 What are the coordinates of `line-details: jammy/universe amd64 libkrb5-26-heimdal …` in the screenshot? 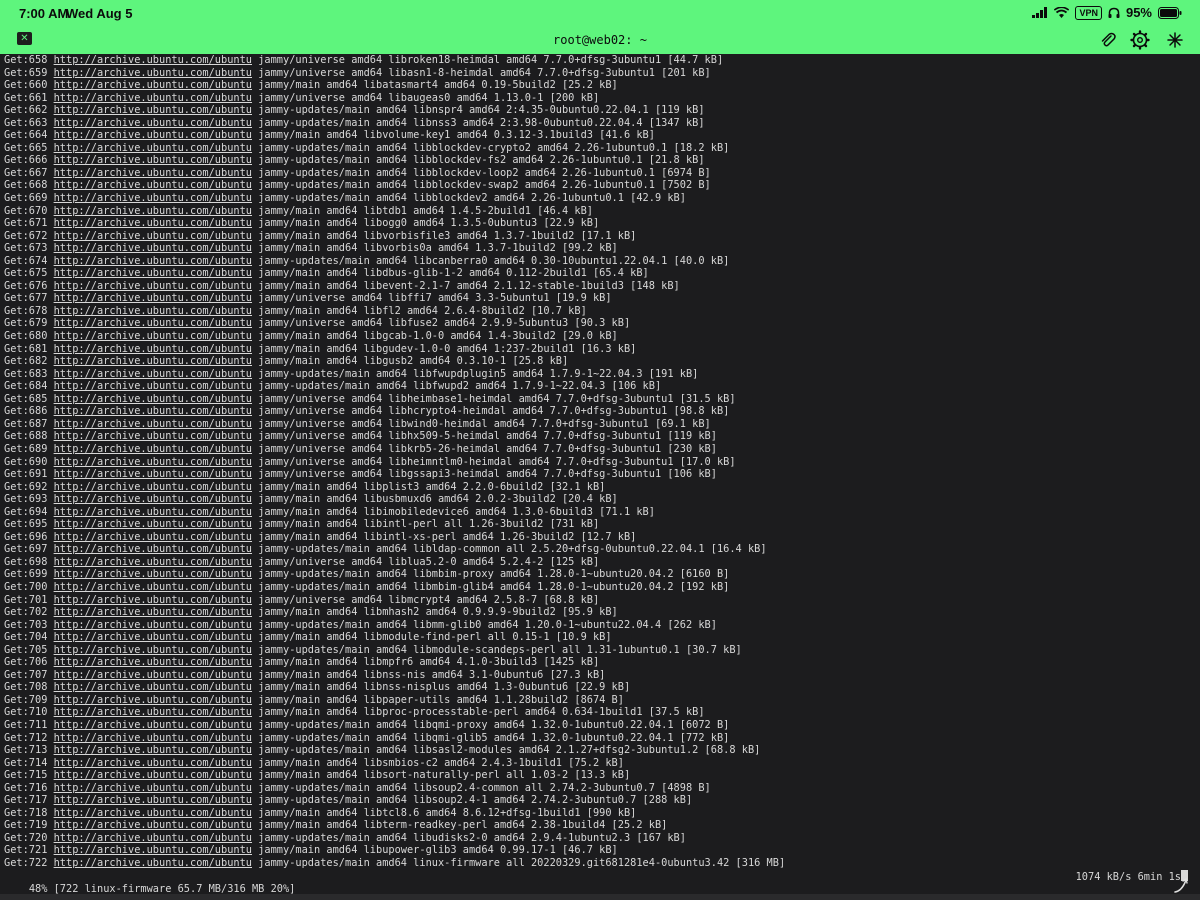 It's located at (487, 448).